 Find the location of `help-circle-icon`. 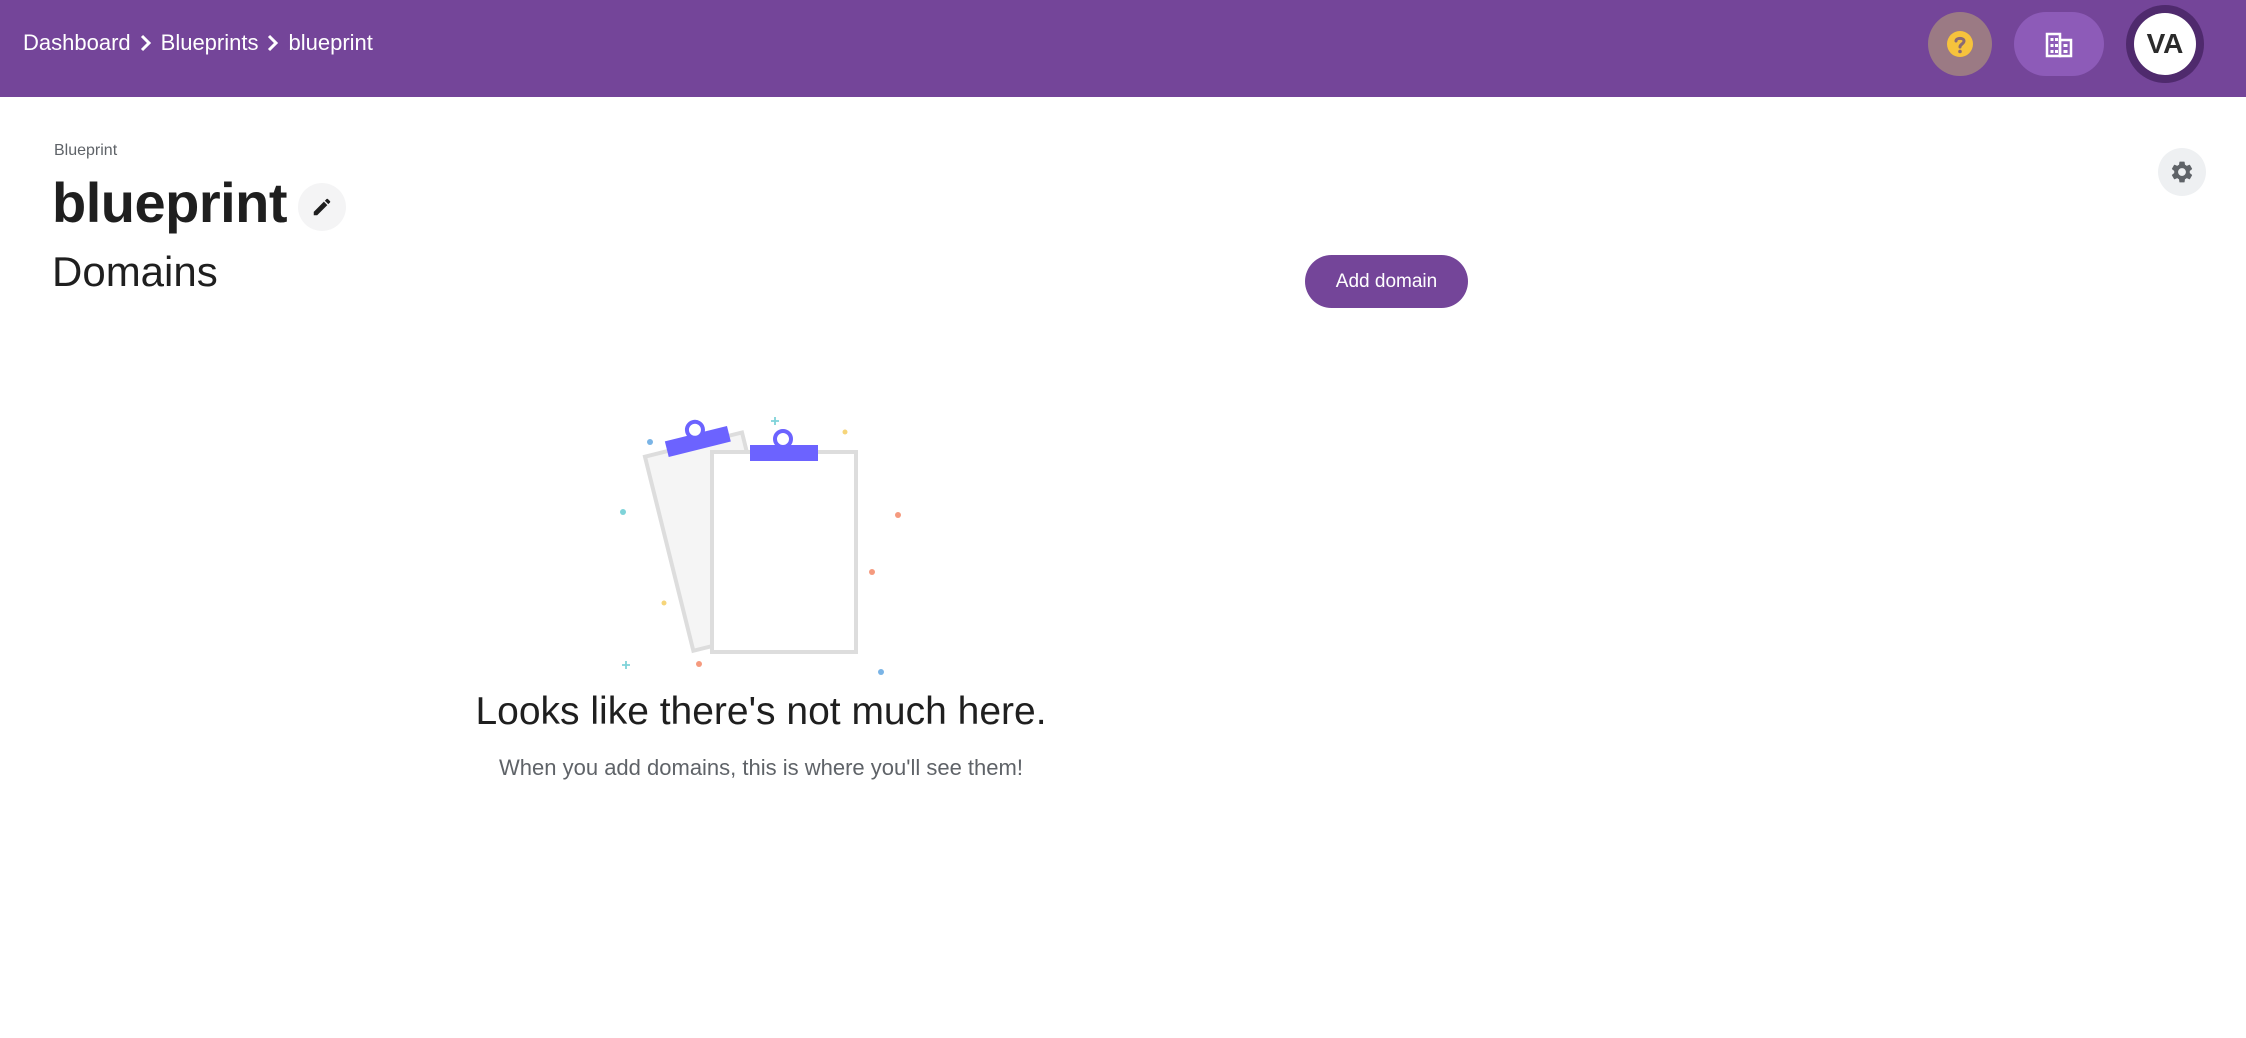

help-circle-icon is located at coordinates (1960, 44).